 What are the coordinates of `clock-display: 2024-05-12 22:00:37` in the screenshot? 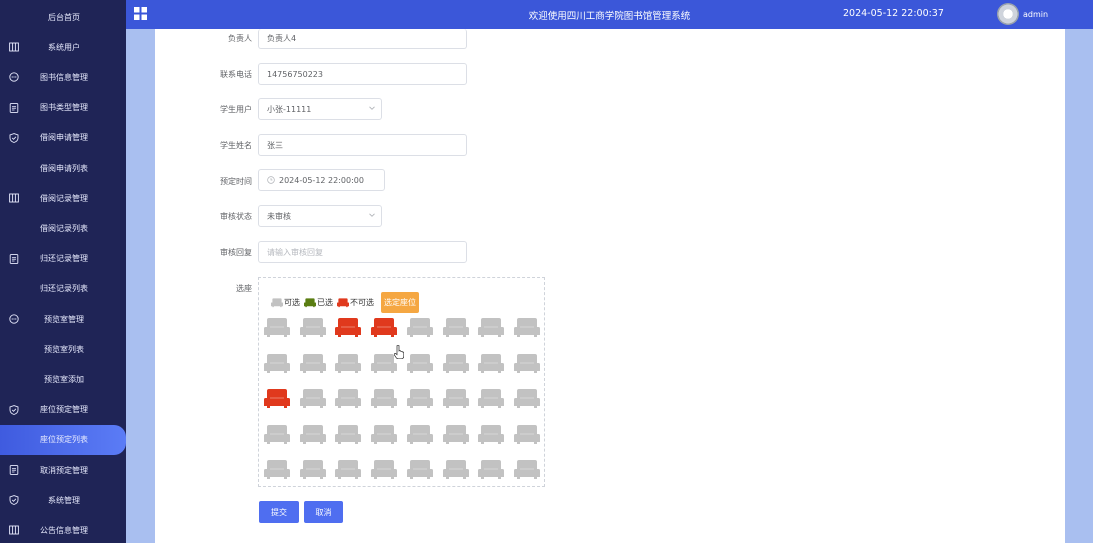 It's located at (893, 13).